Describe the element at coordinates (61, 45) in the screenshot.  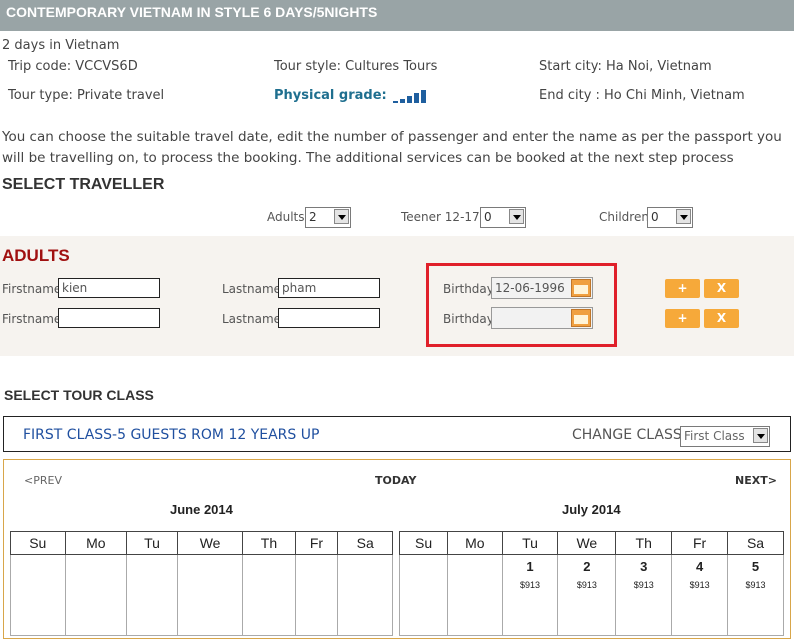
I see `tour-duration: 2 days in Vietnam` at that location.